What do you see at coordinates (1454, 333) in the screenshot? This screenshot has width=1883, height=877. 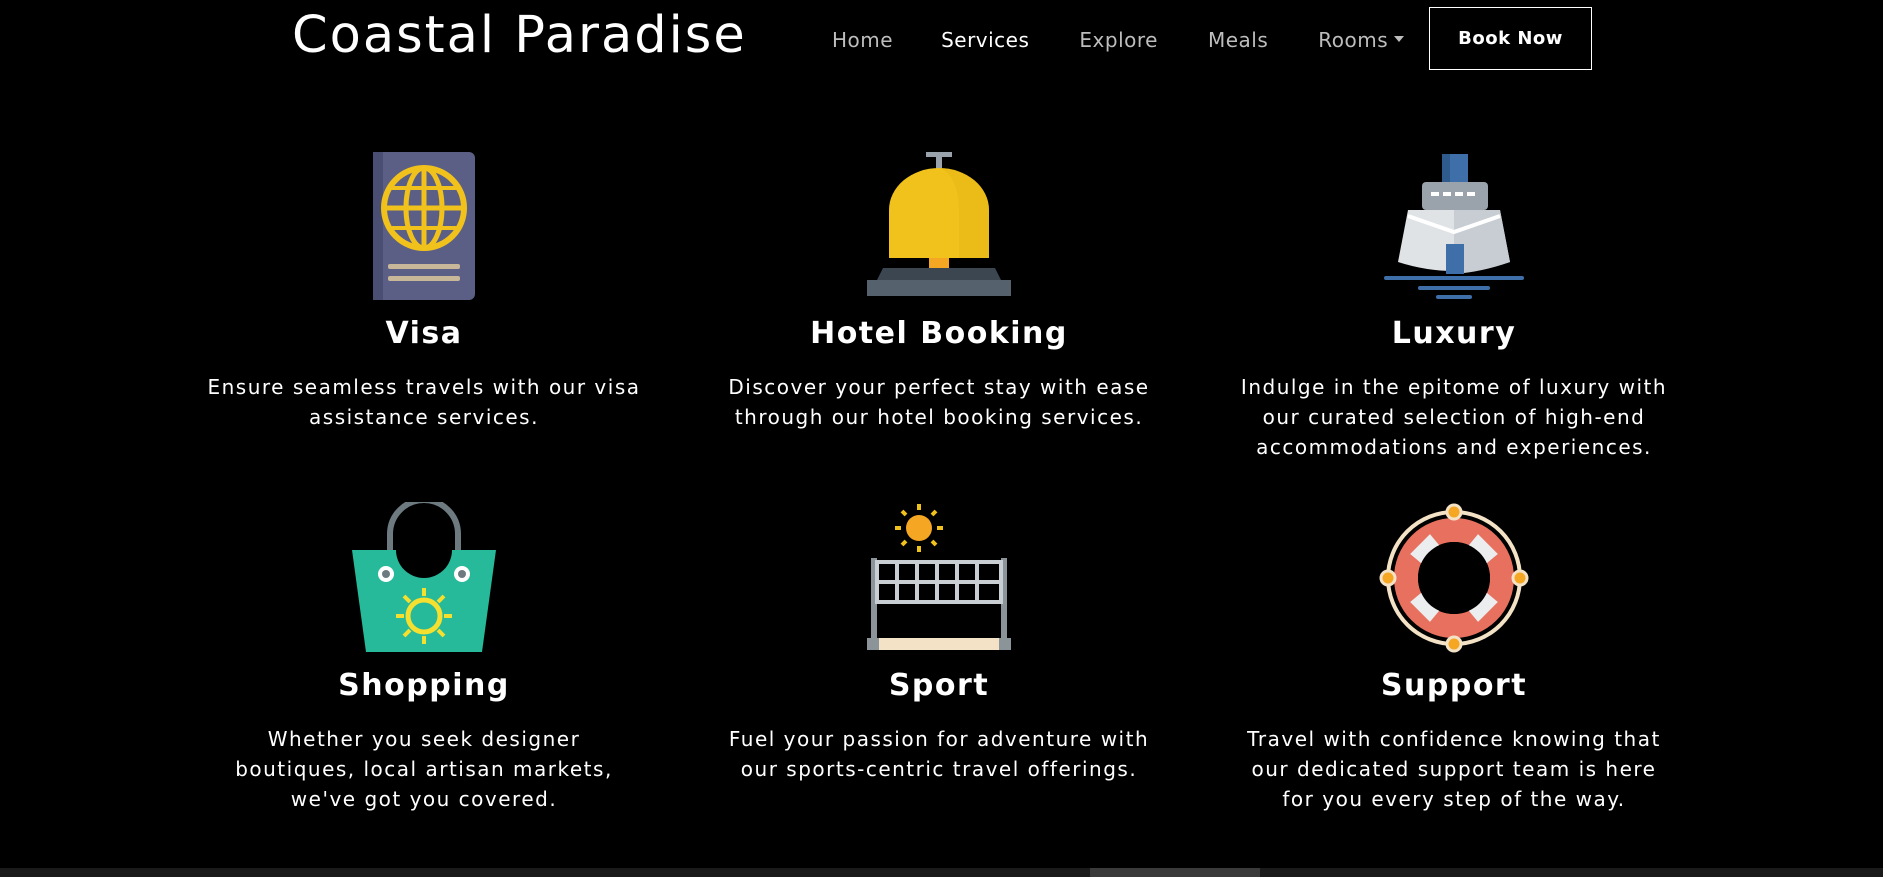 I see `service-title: Luxury` at bounding box center [1454, 333].